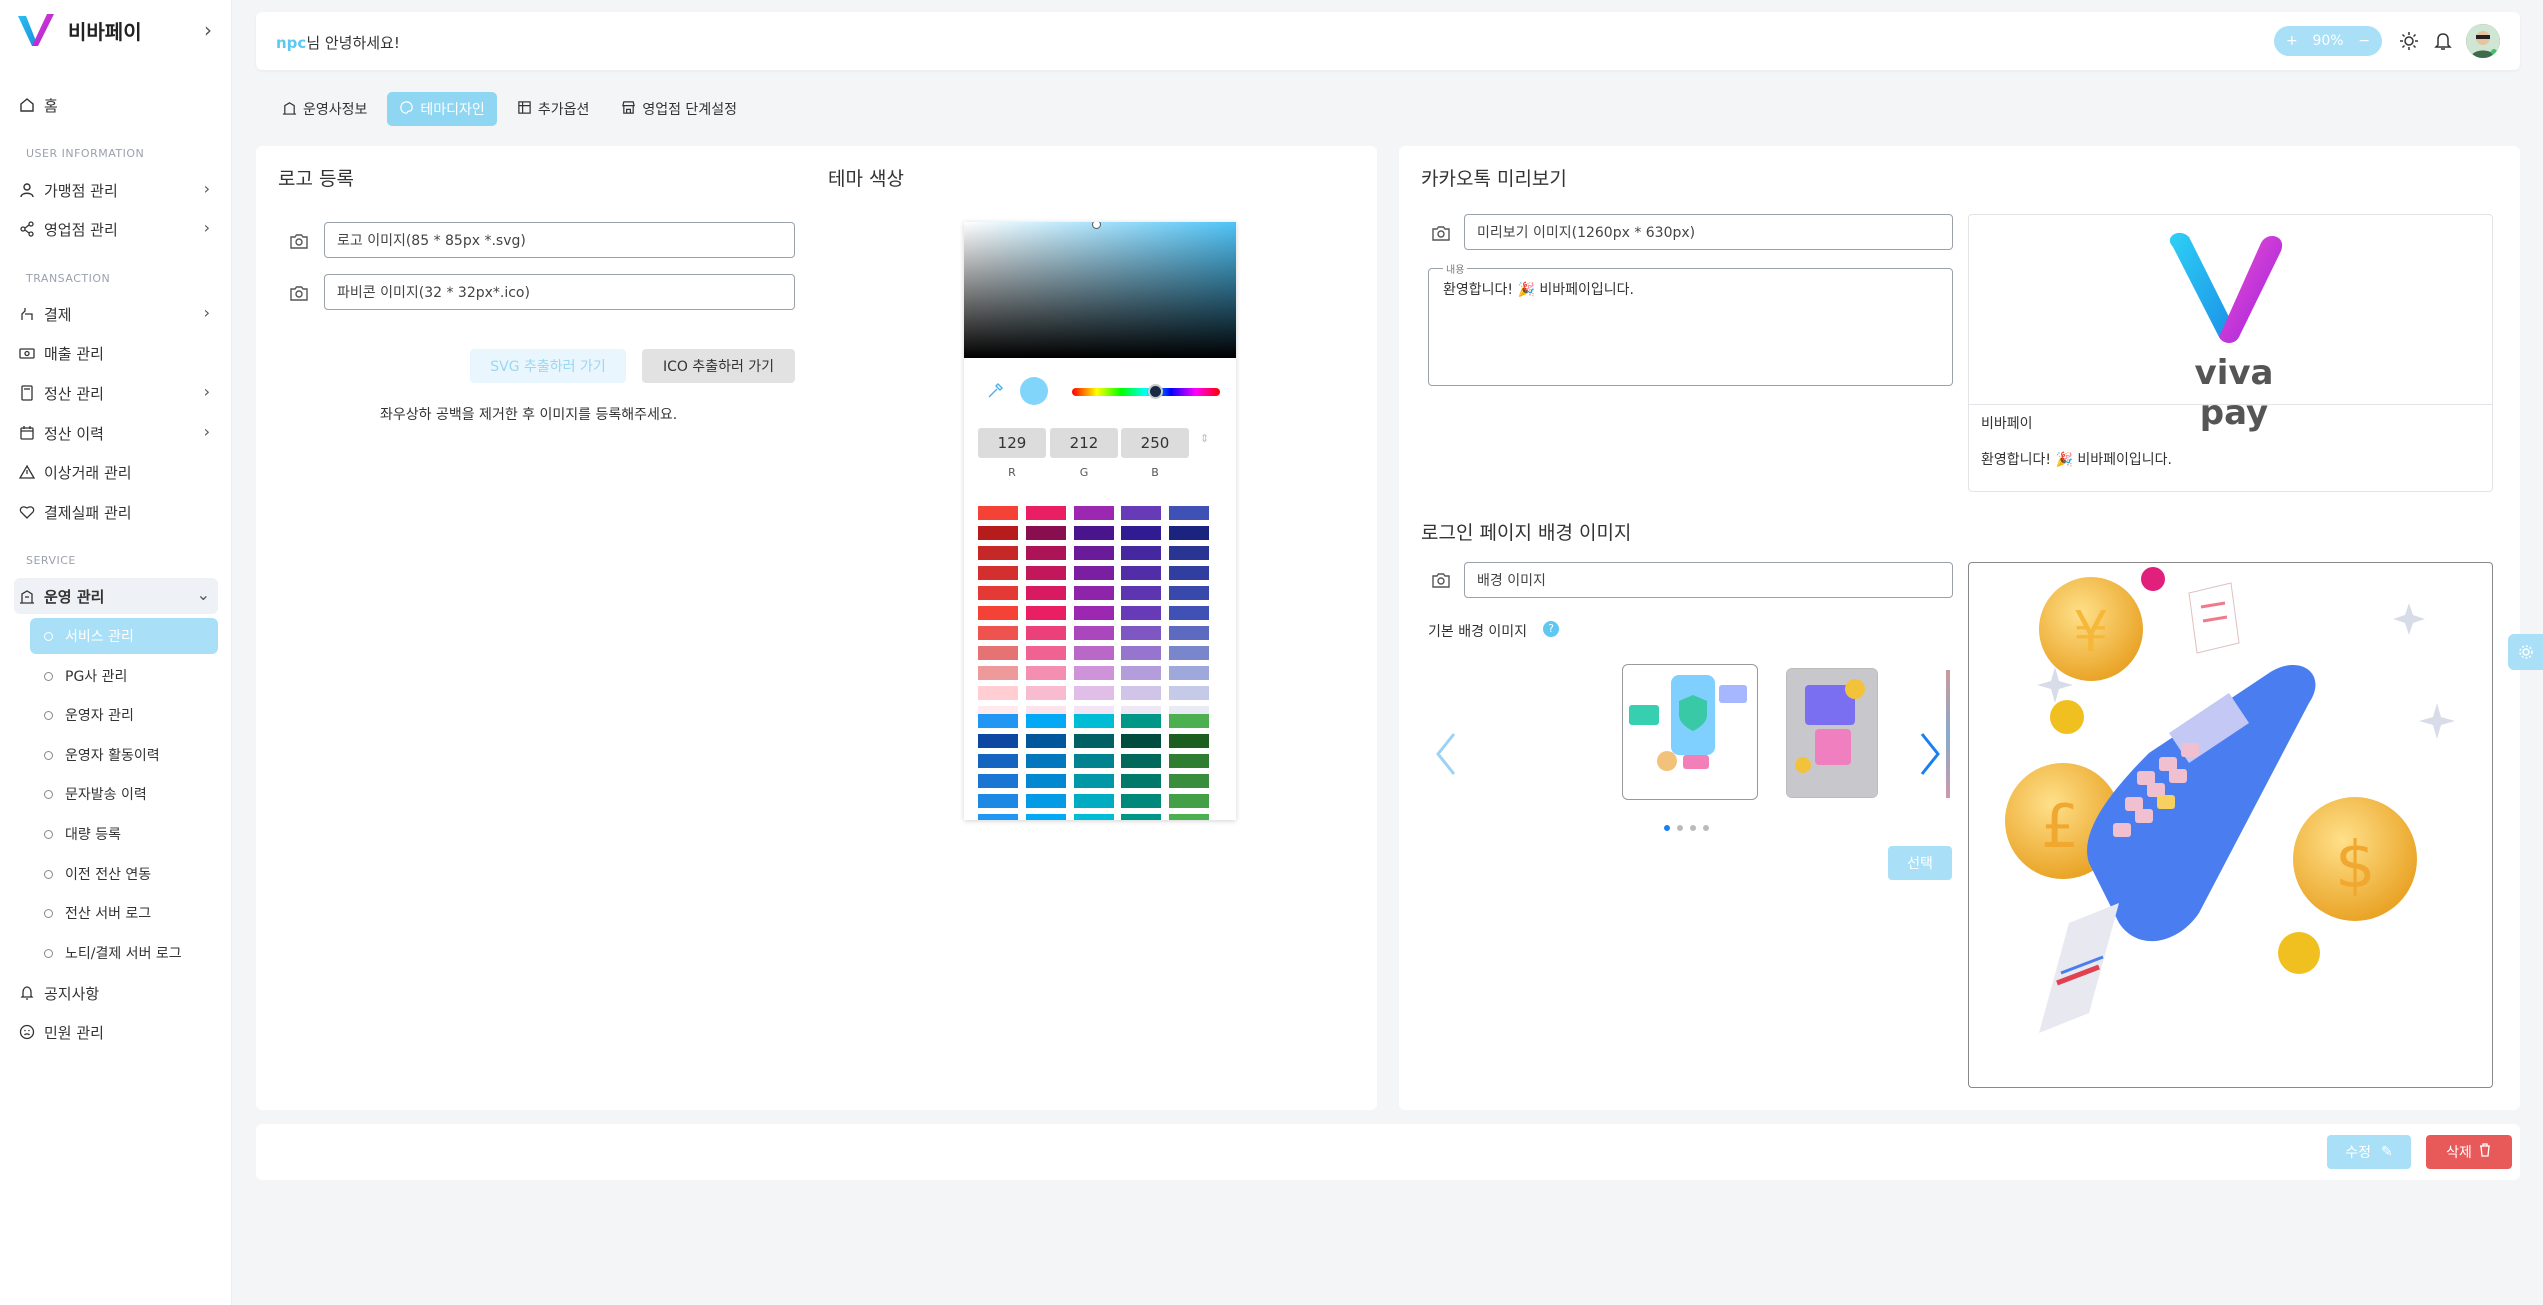 Image resolution: width=2543 pixels, height=1305 pixels. I want to click on content-textarea: 내용 환영합니다! 🎉 비바페이입니다., so click(1690, 323).